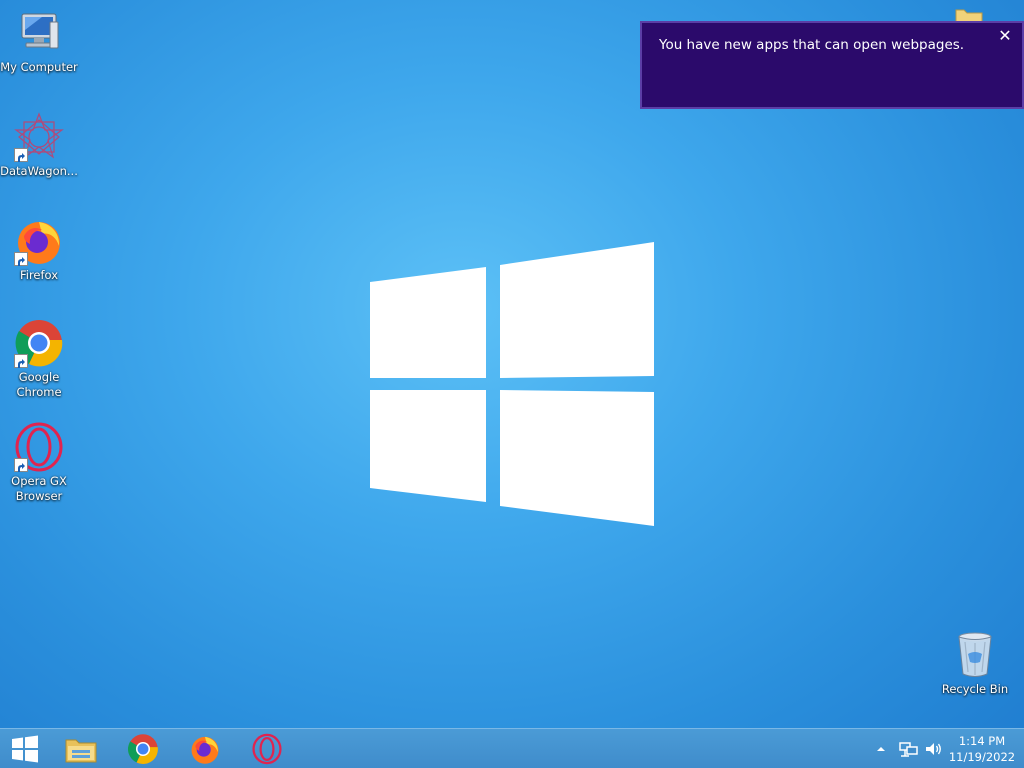  I want to click on taskbar-opera-gx, so click(267, 749).